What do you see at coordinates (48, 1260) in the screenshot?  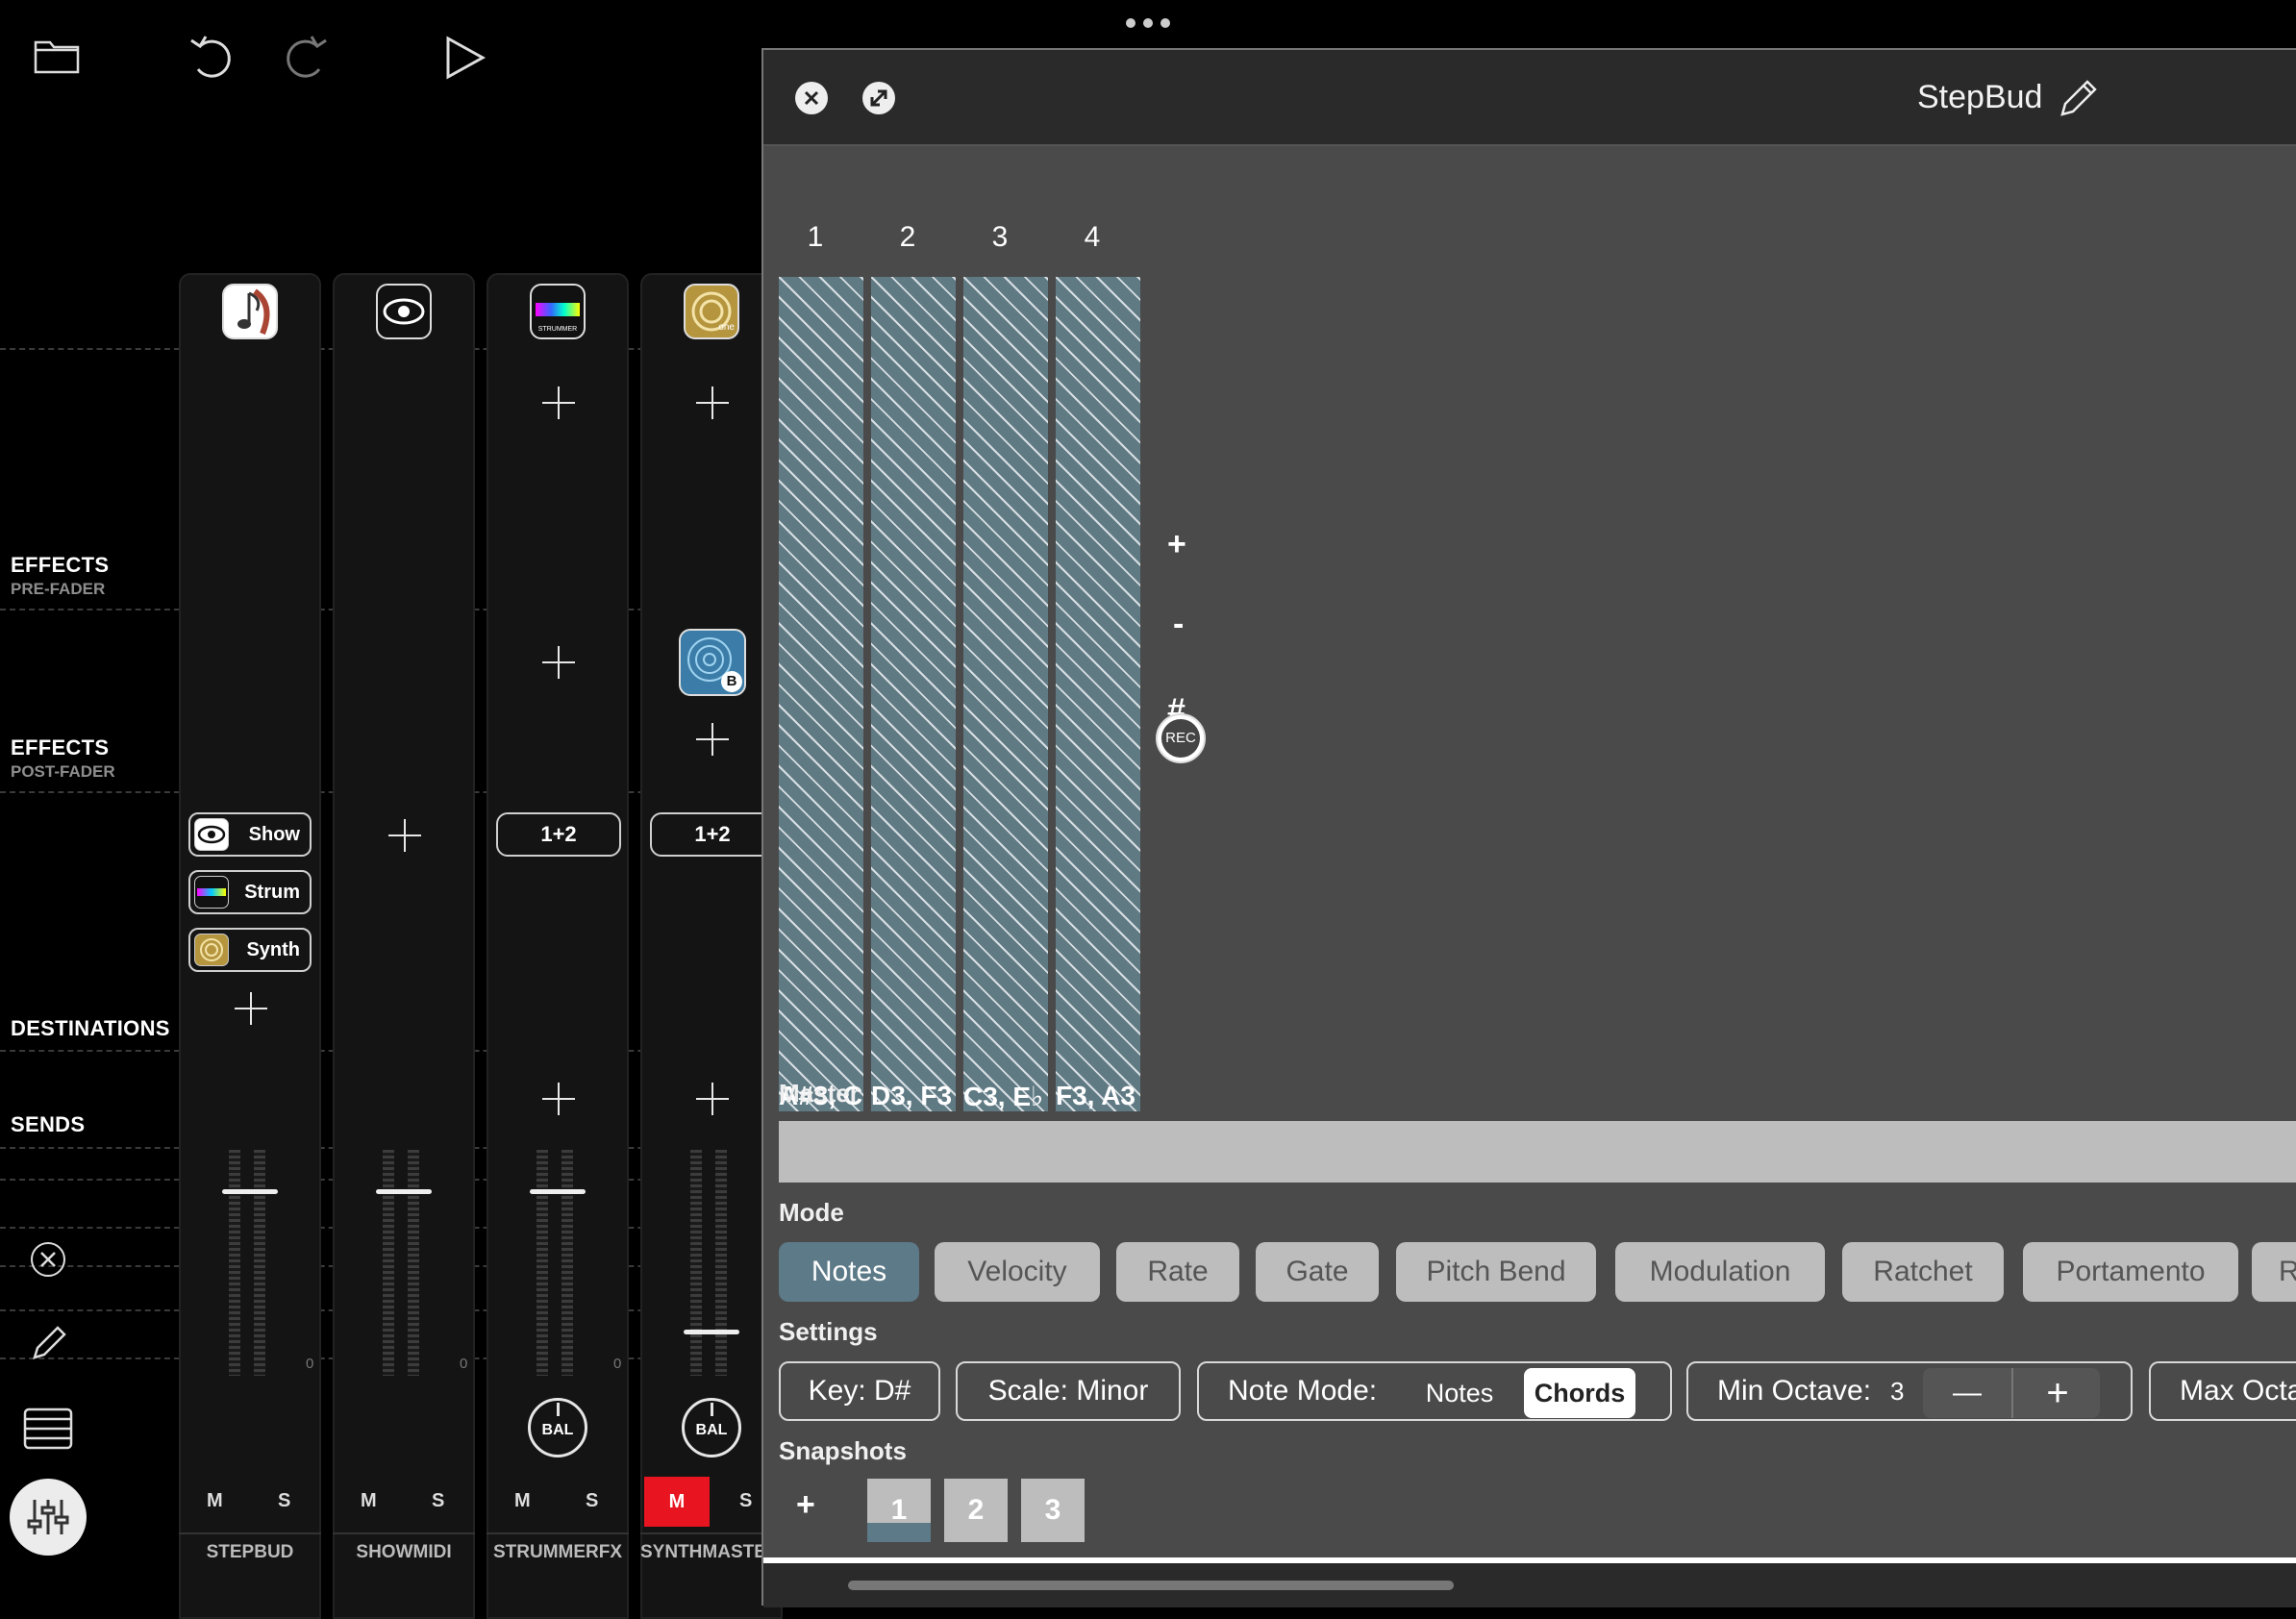 I see `close-circle-icon` at bounding box center [48, 1260].